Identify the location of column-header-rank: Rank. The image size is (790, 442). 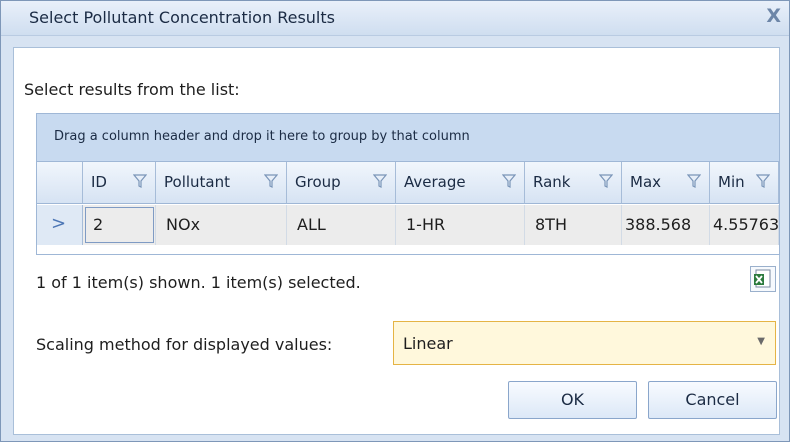
(573, 183).